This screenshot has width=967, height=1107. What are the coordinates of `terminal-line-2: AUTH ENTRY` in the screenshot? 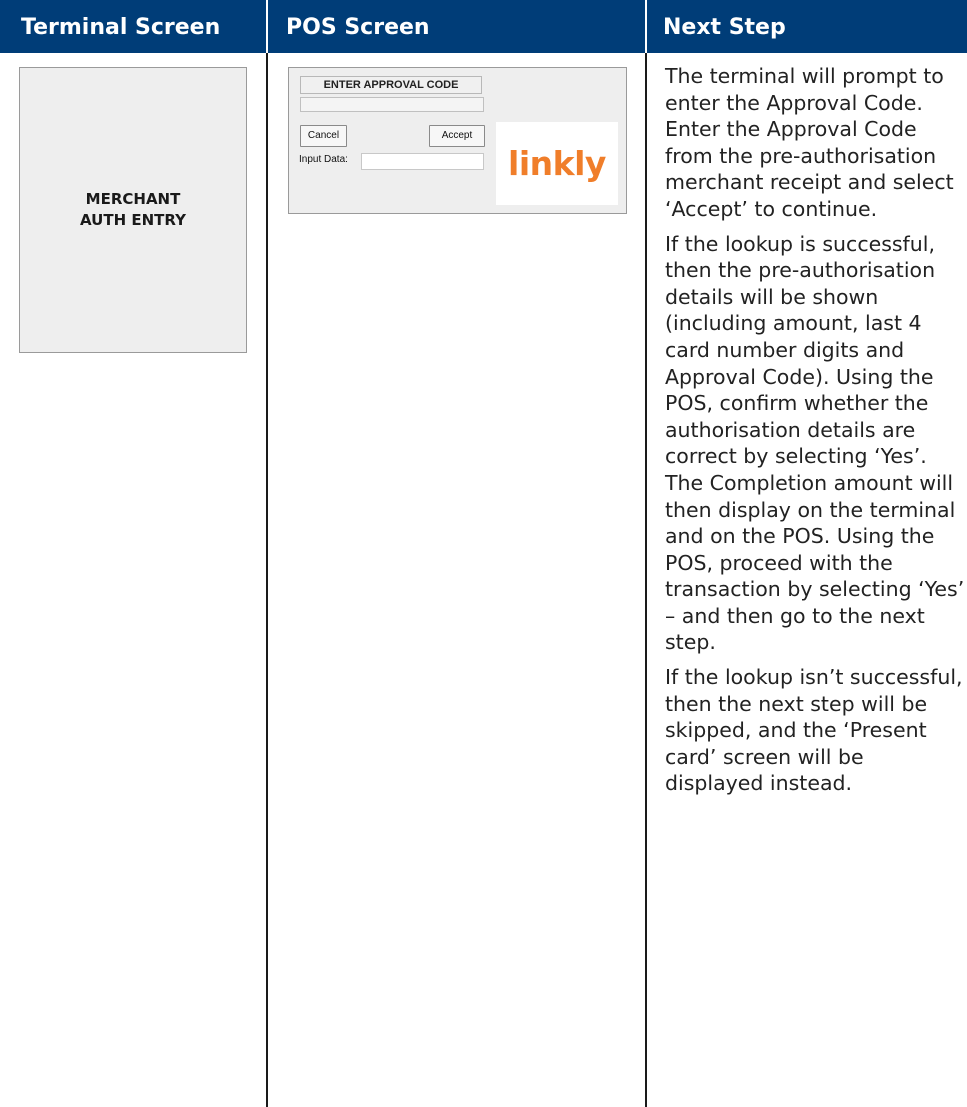 It's located at (133, 220).